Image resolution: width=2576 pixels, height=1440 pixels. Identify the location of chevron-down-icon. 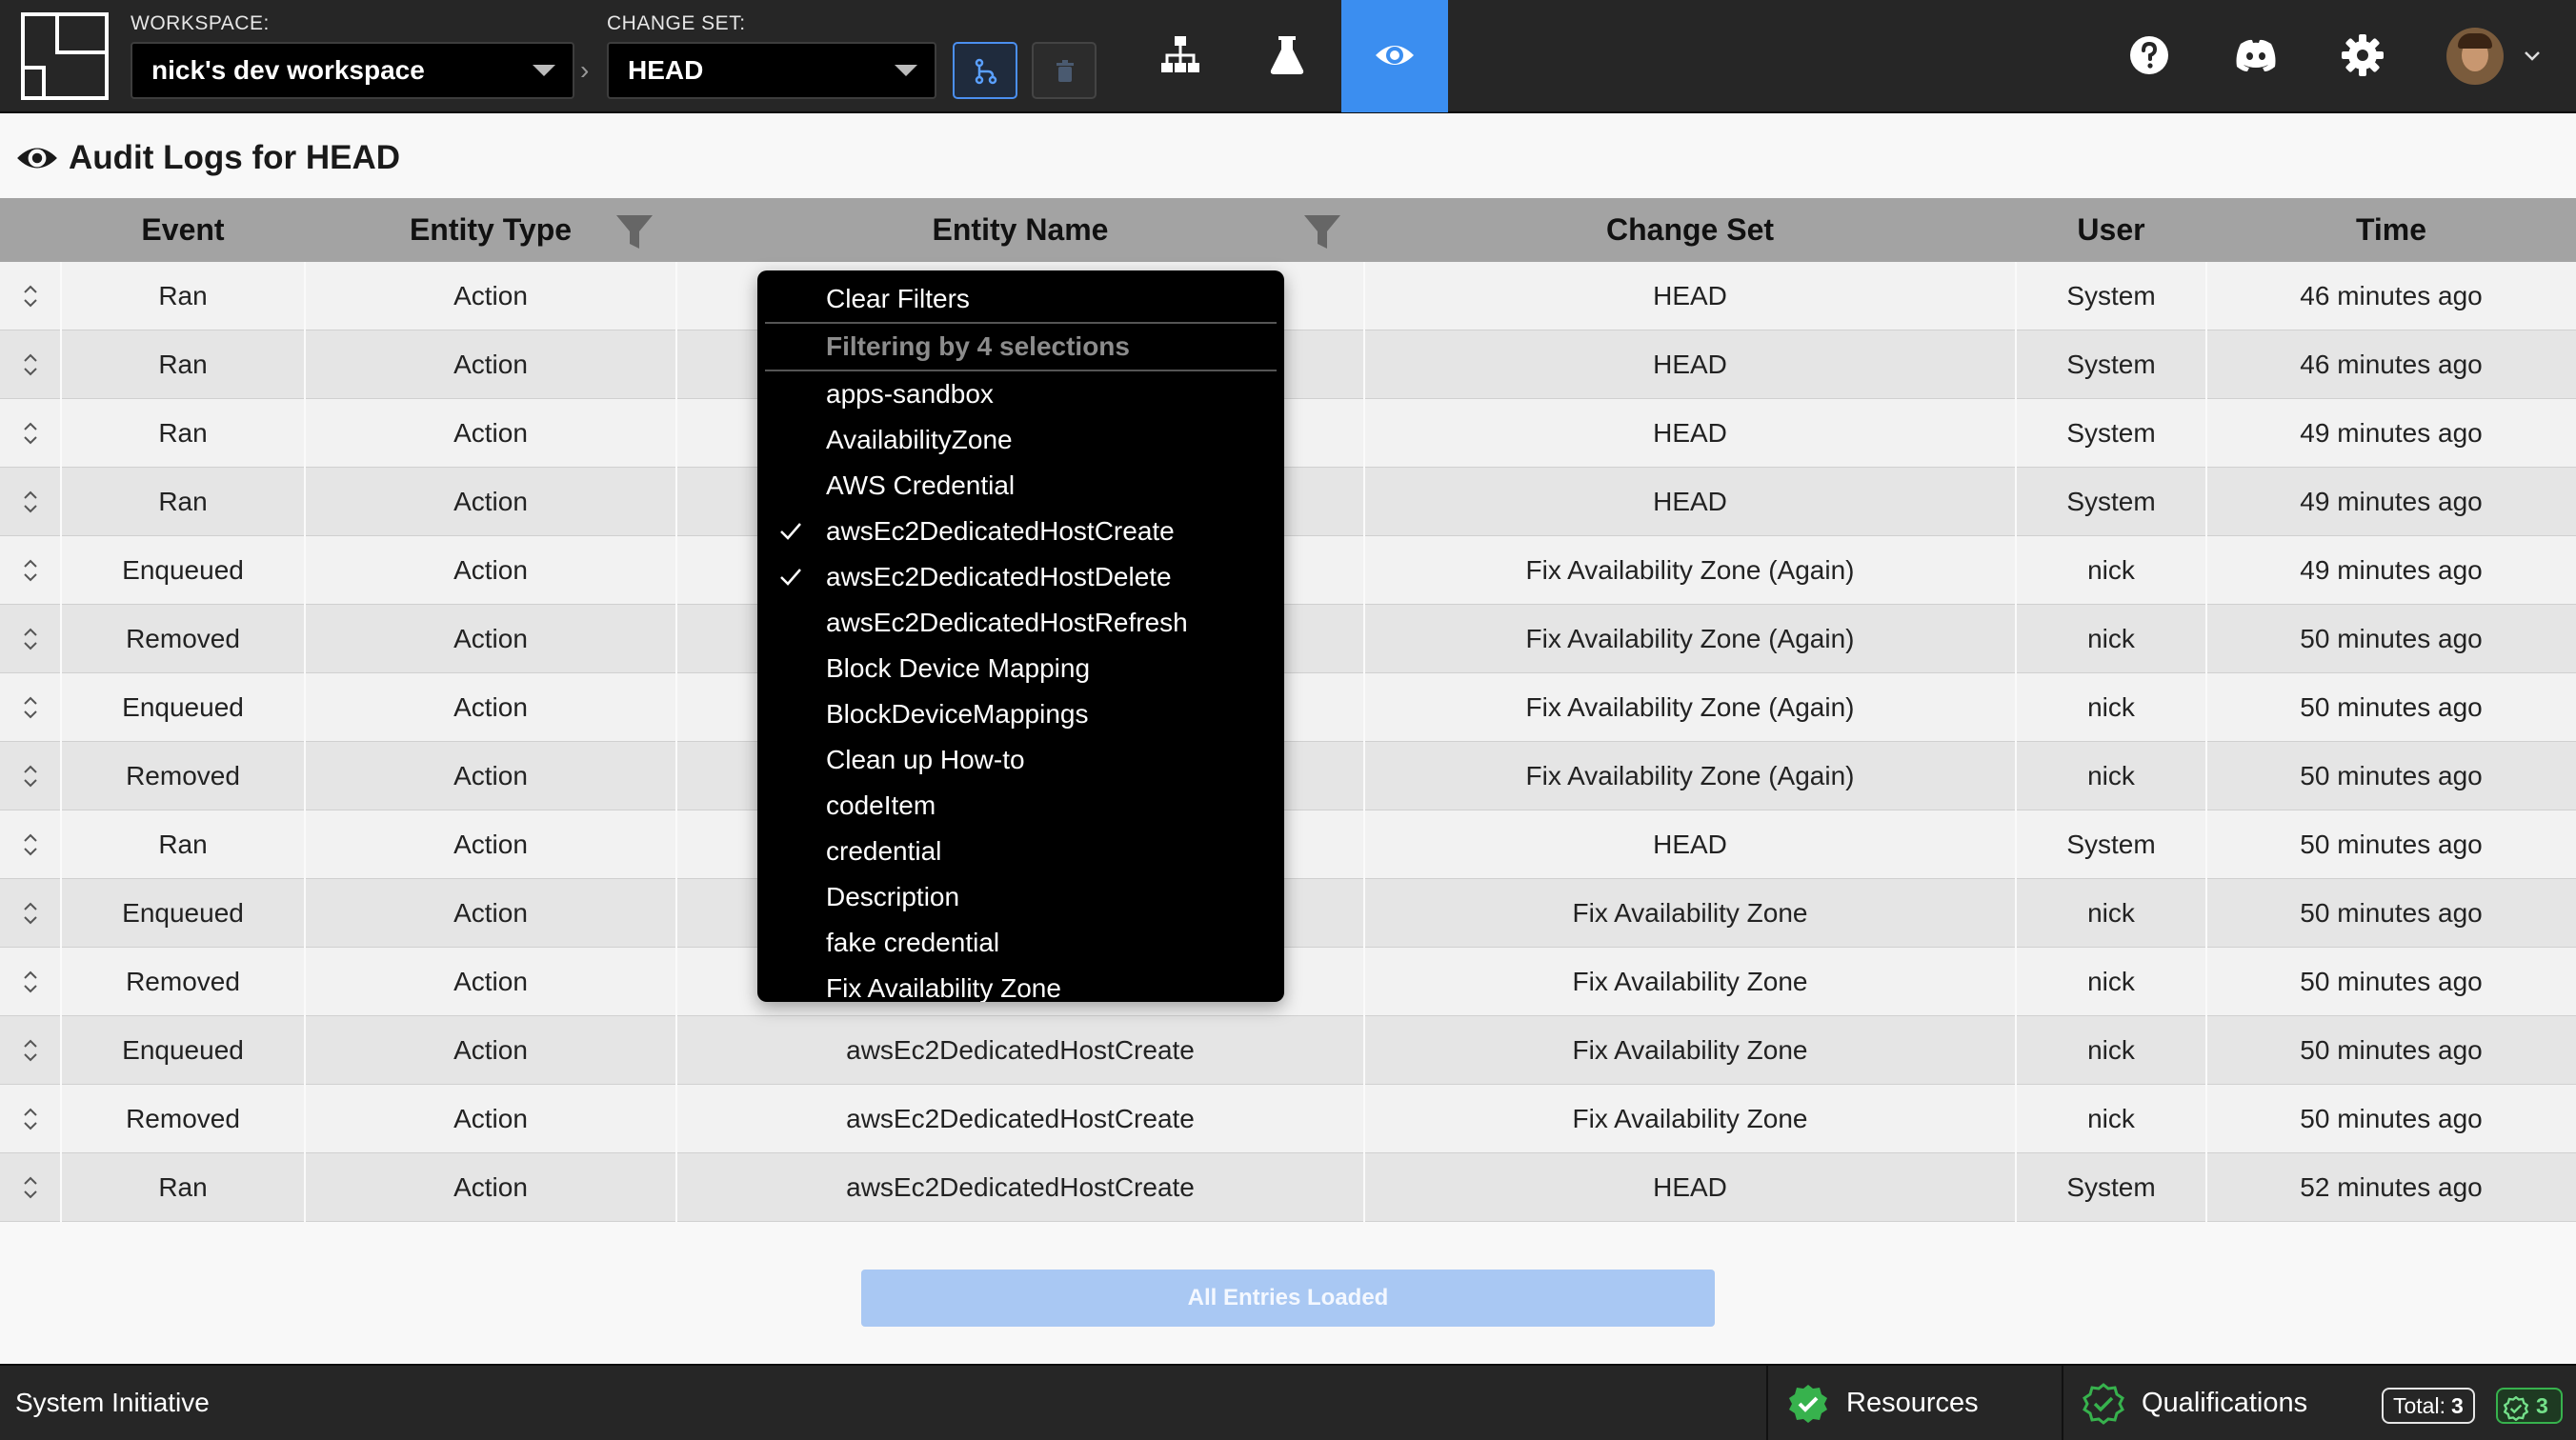
(2532, 56).